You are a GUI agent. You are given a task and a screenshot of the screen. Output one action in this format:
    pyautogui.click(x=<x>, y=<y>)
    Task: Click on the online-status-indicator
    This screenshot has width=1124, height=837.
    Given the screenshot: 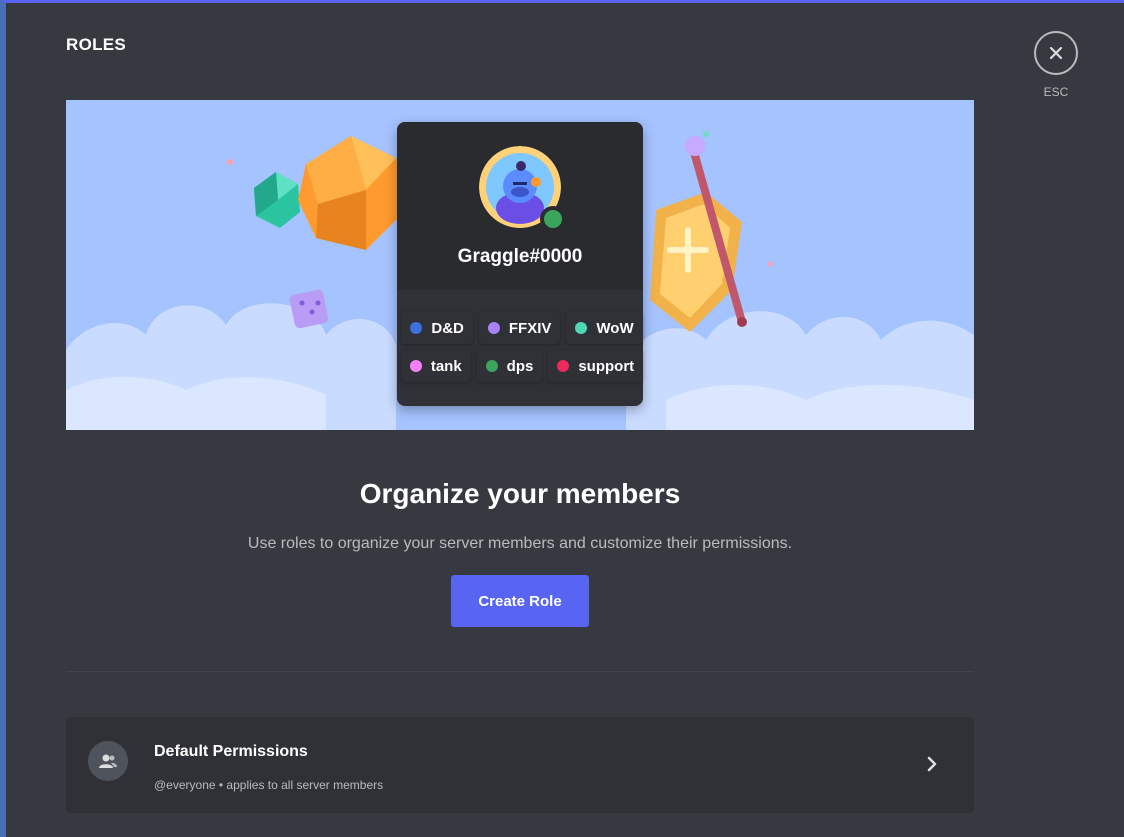 What is the action you would take?
    pyautogui.click(x=553, y=219)
    